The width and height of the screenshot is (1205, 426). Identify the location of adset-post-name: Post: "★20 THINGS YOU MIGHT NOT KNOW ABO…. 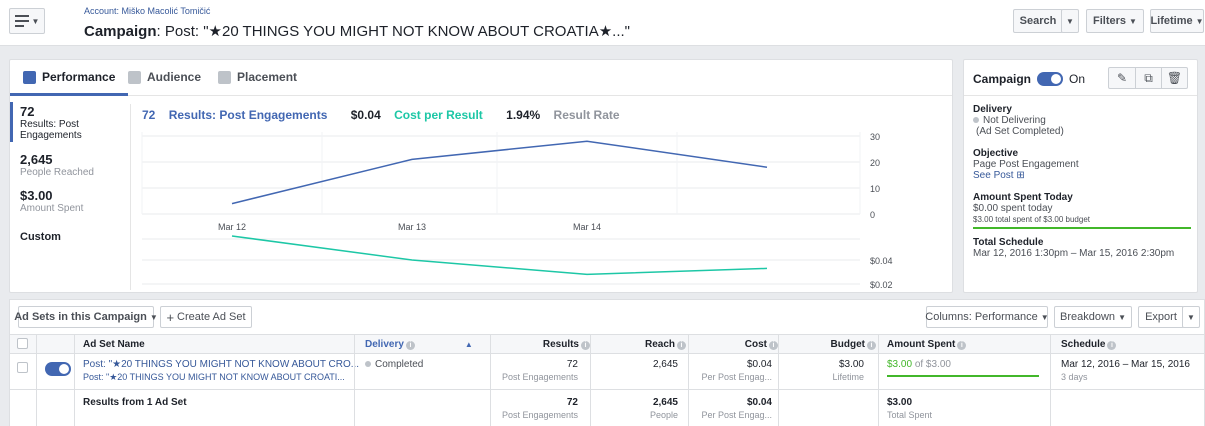
(214, 377).